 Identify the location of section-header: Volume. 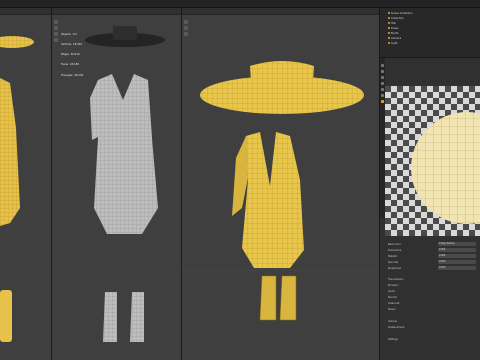
(392, 321).